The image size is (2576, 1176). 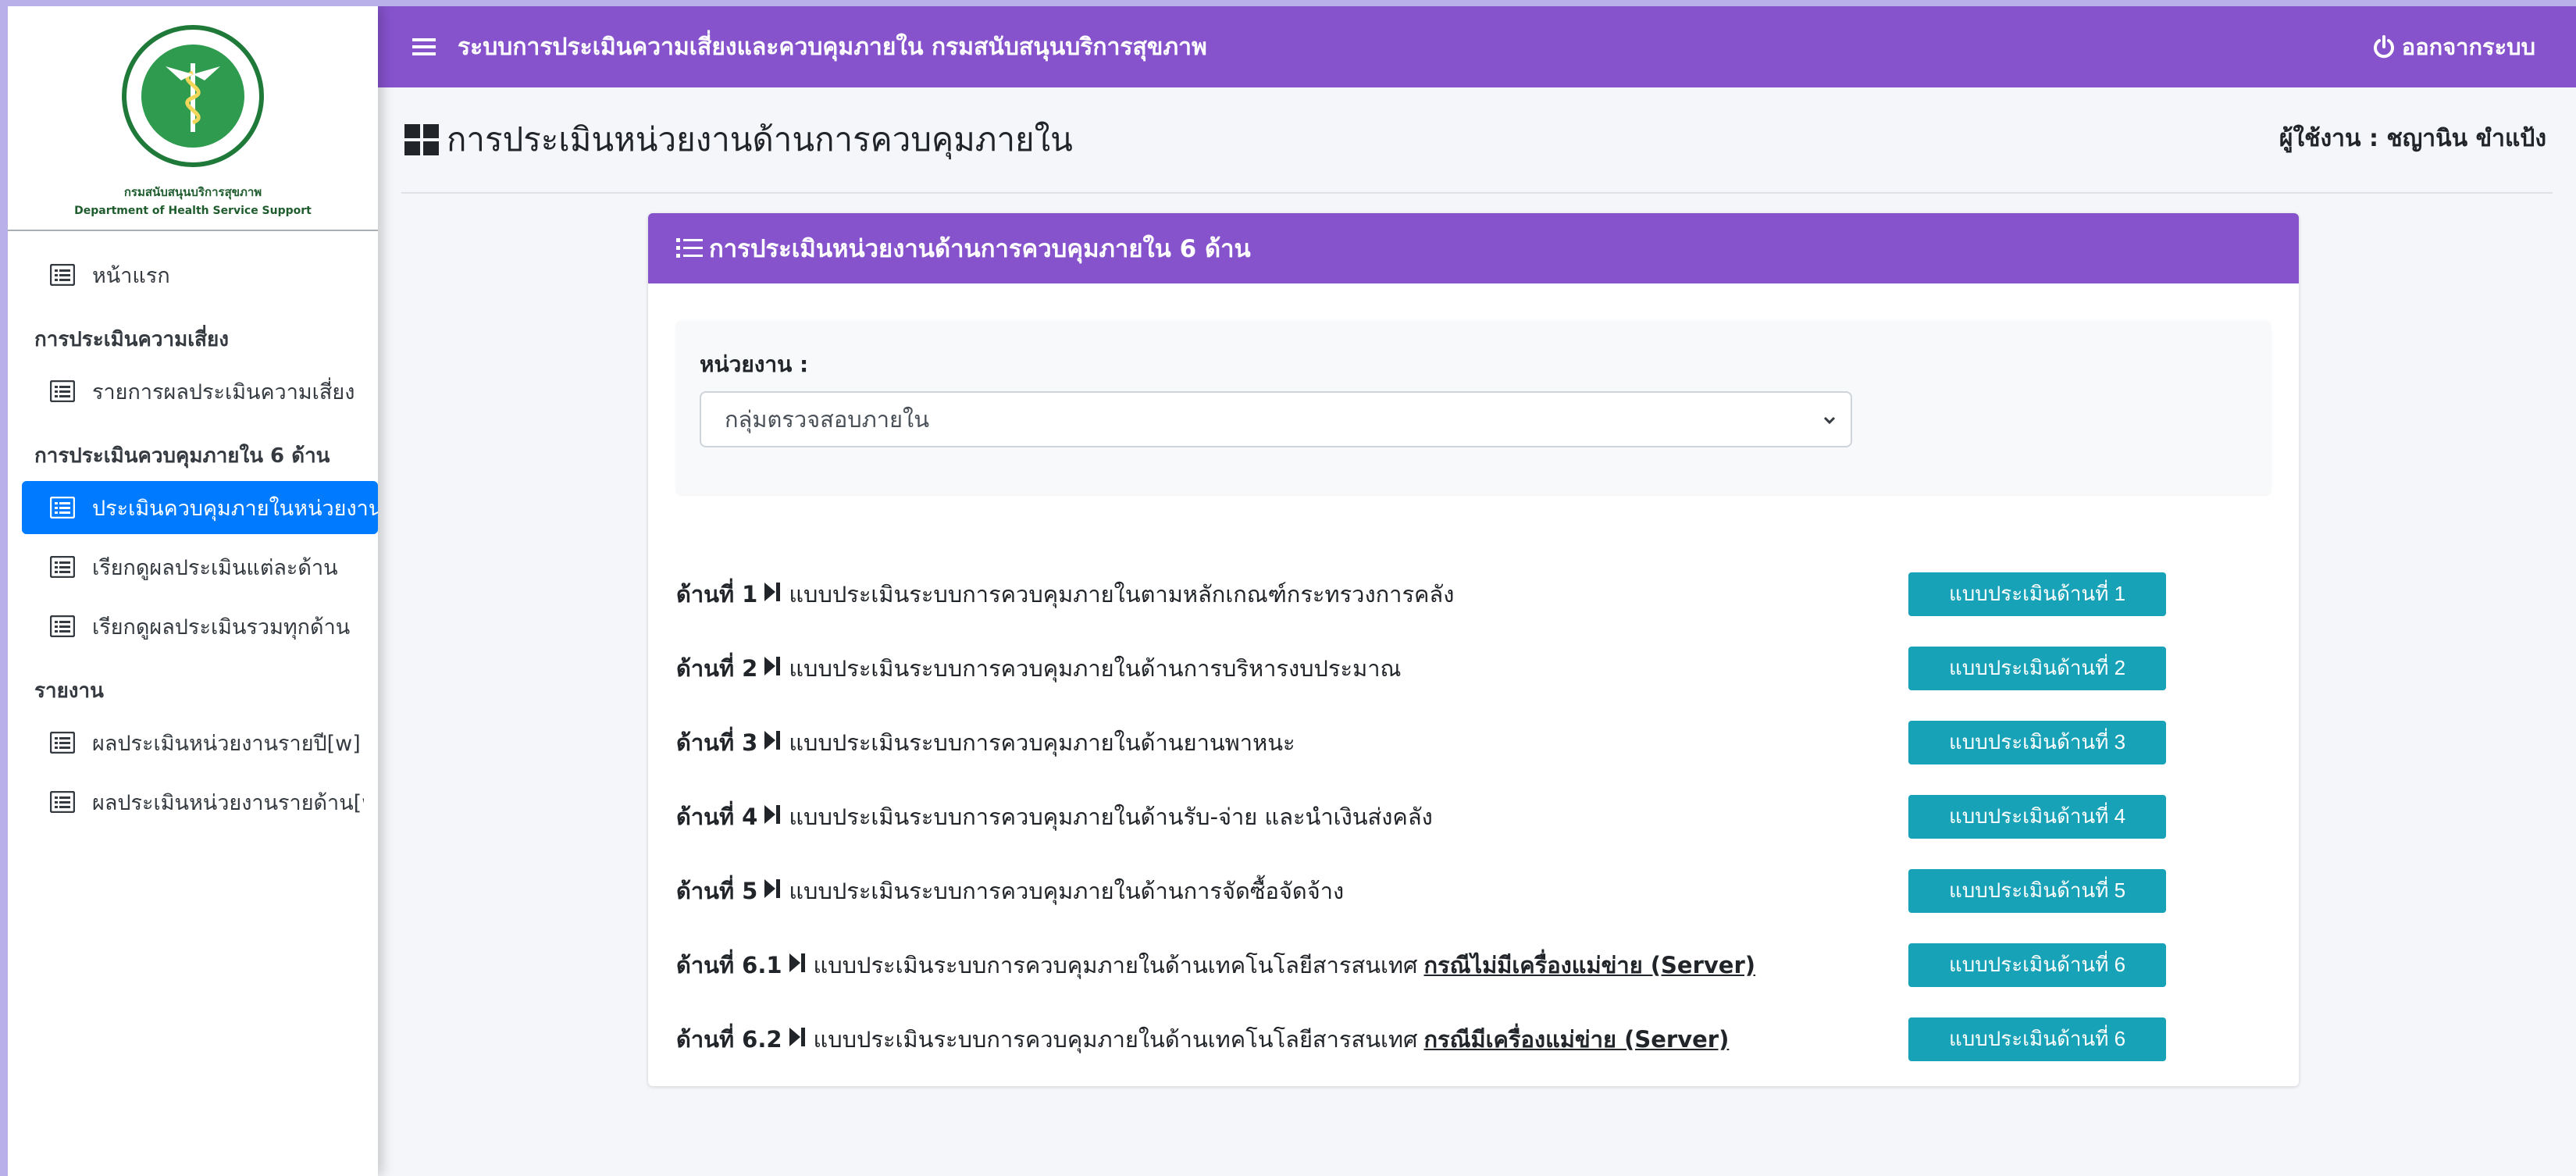 I want to click on sidebar-item-6: เรียกดูผลประเมินรวมทุกด้าน, so click(x=193, y=626).